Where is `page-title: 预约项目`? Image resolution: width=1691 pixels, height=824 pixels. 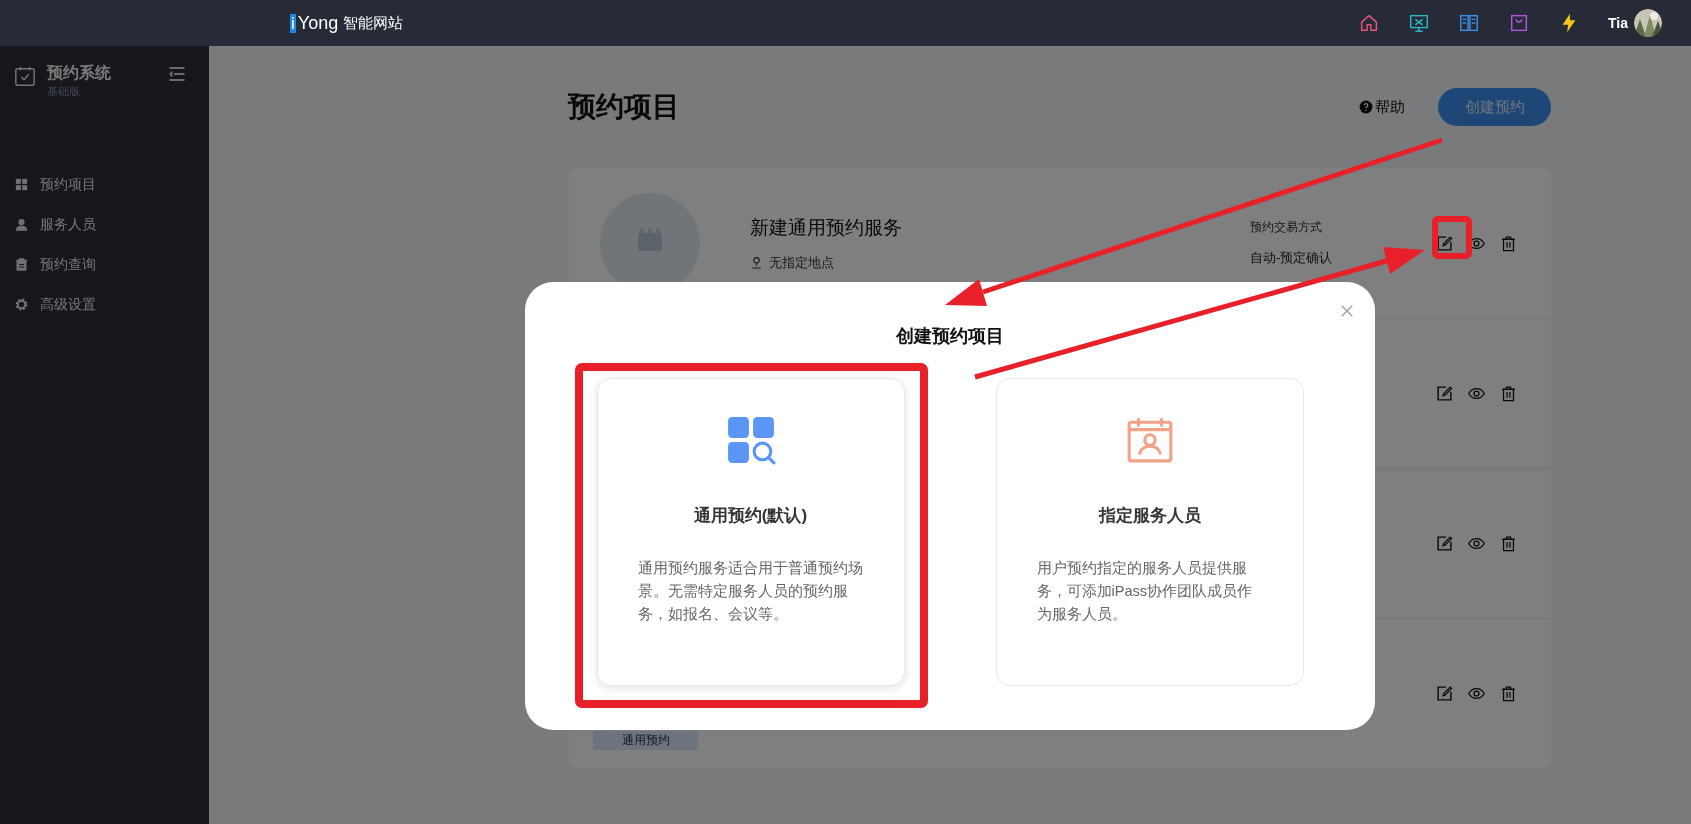
page-title: 预约项目 is located at coordinates (624, 107).